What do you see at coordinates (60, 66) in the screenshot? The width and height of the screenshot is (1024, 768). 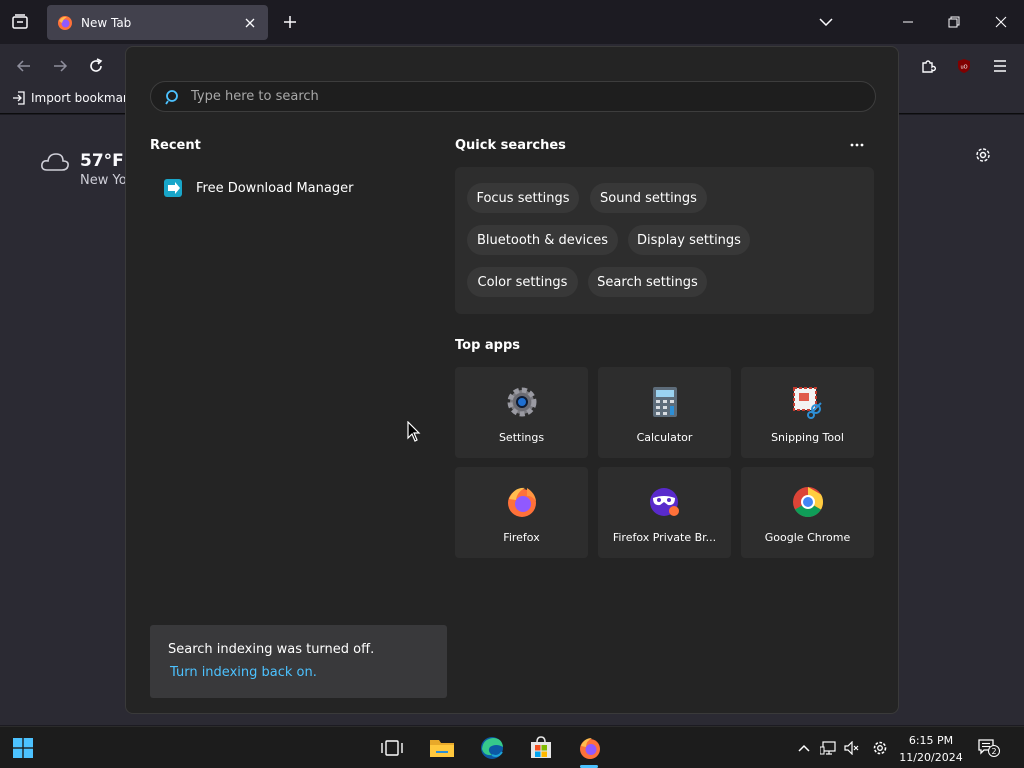 I see `forward-button` at bounding box center [60, 66].